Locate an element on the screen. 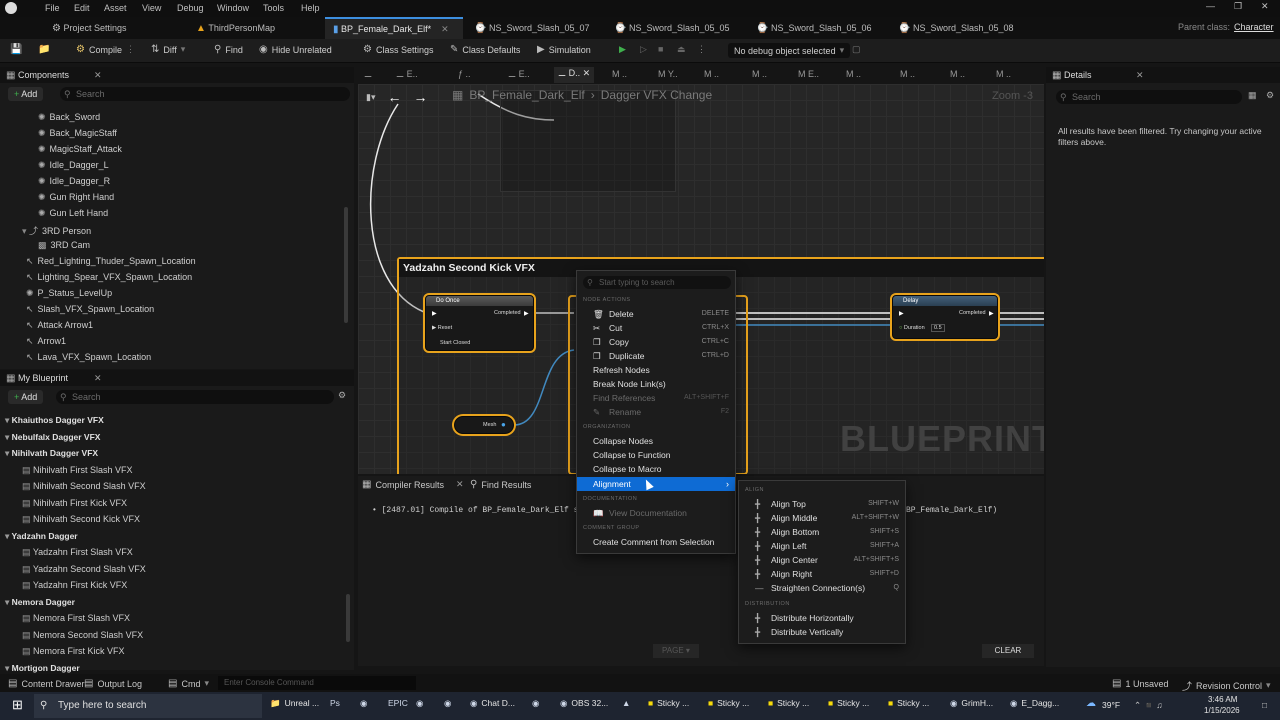 The width and height of the screenshot is (1280, 720). delay-node: Delay ▶ Completed ▶ ○ Duration 0.5 is located at coordinates (945, 317).